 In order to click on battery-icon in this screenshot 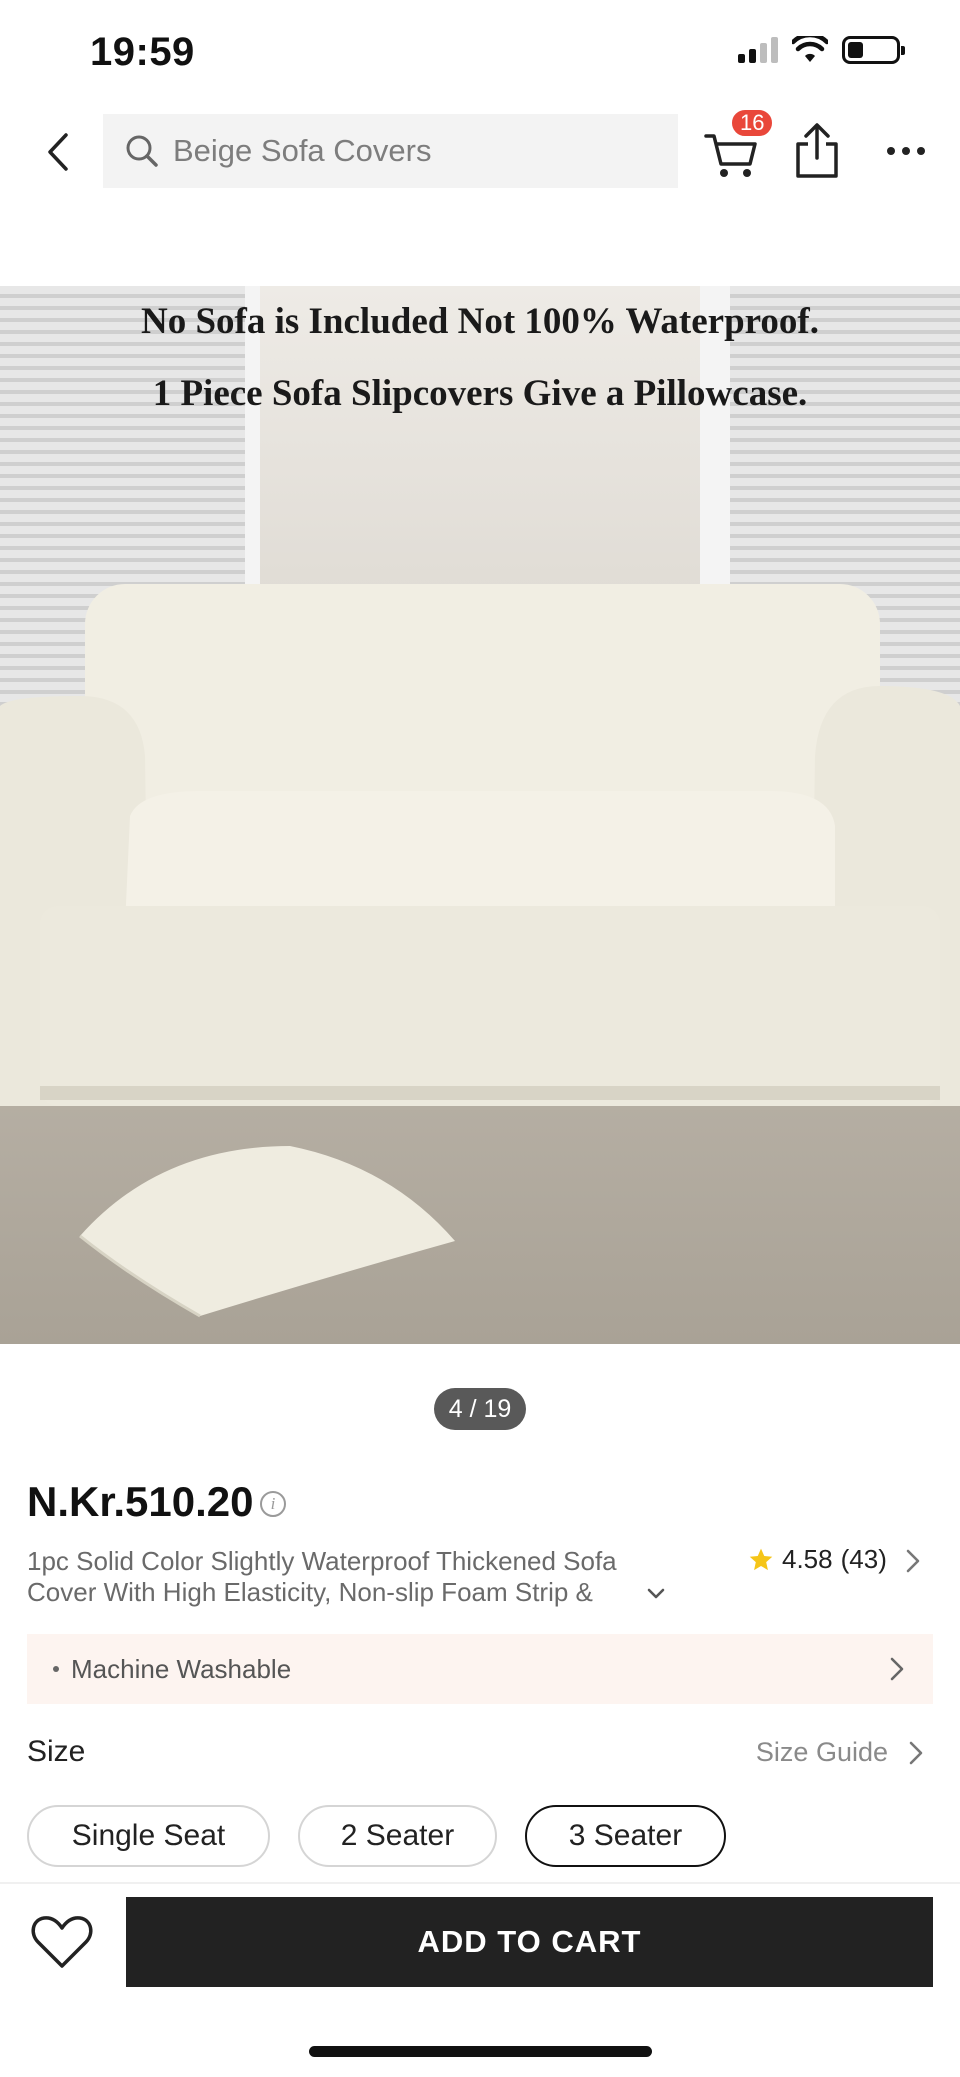, I will do `click(873, 50)`.